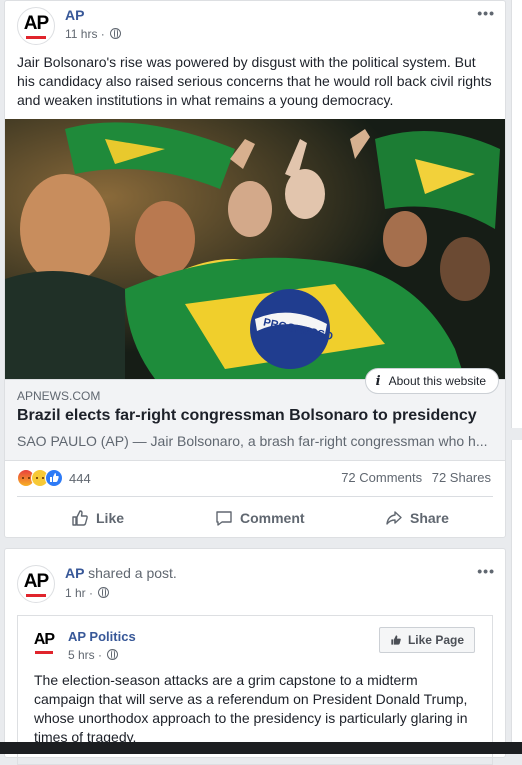 The width and height of the screenshot is (522, 765). I want to click on right-edge-panel-lower, so click(516, 591).